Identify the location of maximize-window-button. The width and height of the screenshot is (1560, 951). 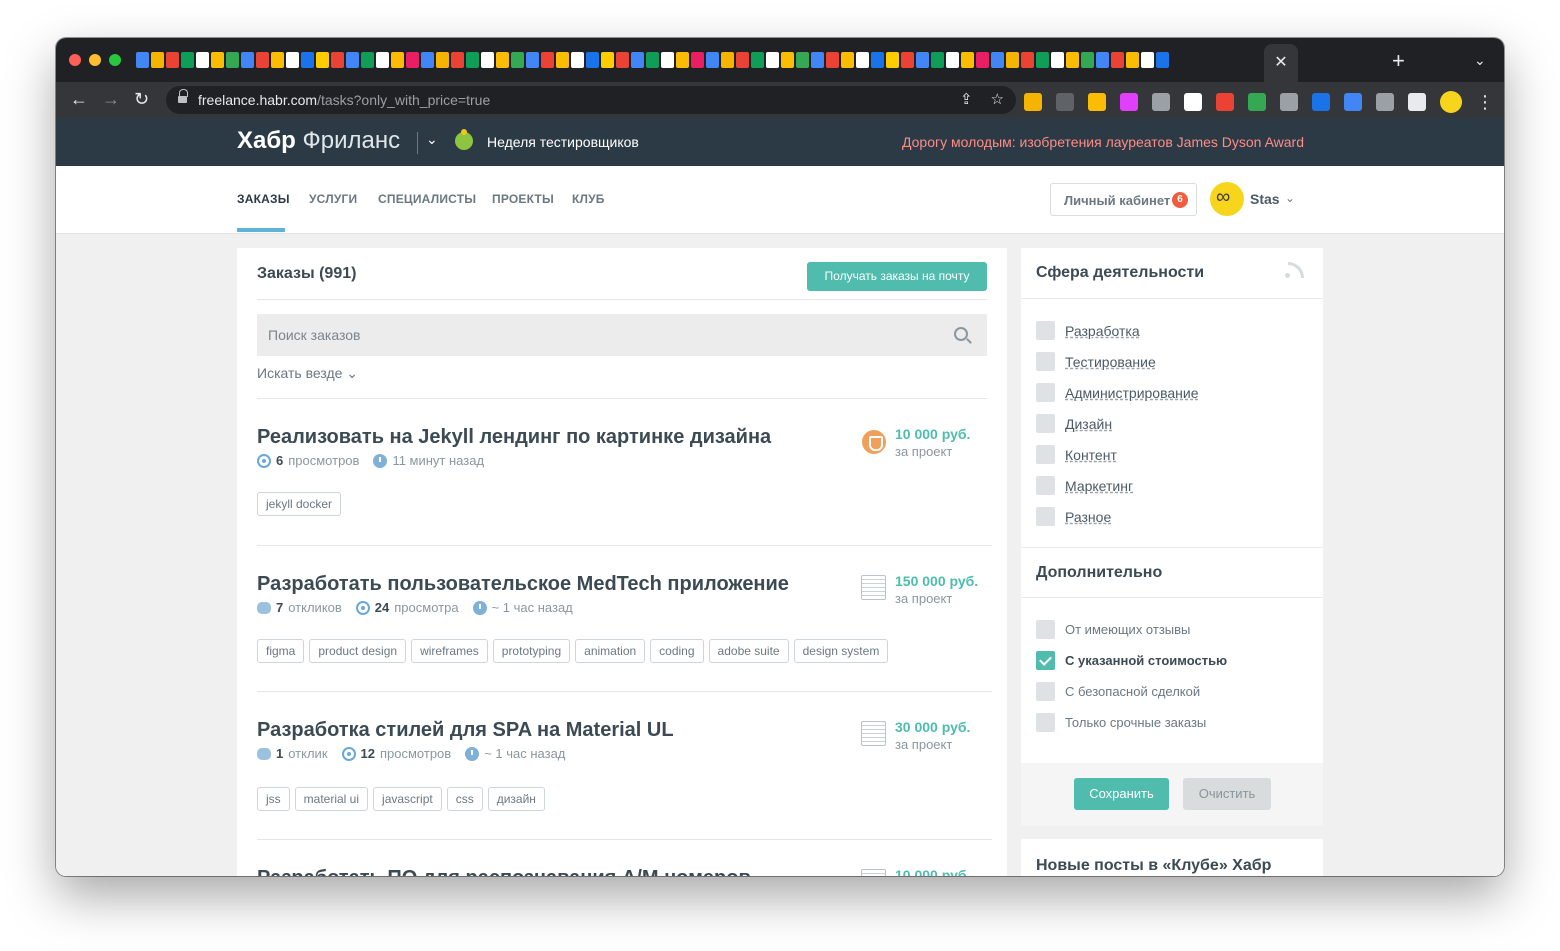
(115, 60).